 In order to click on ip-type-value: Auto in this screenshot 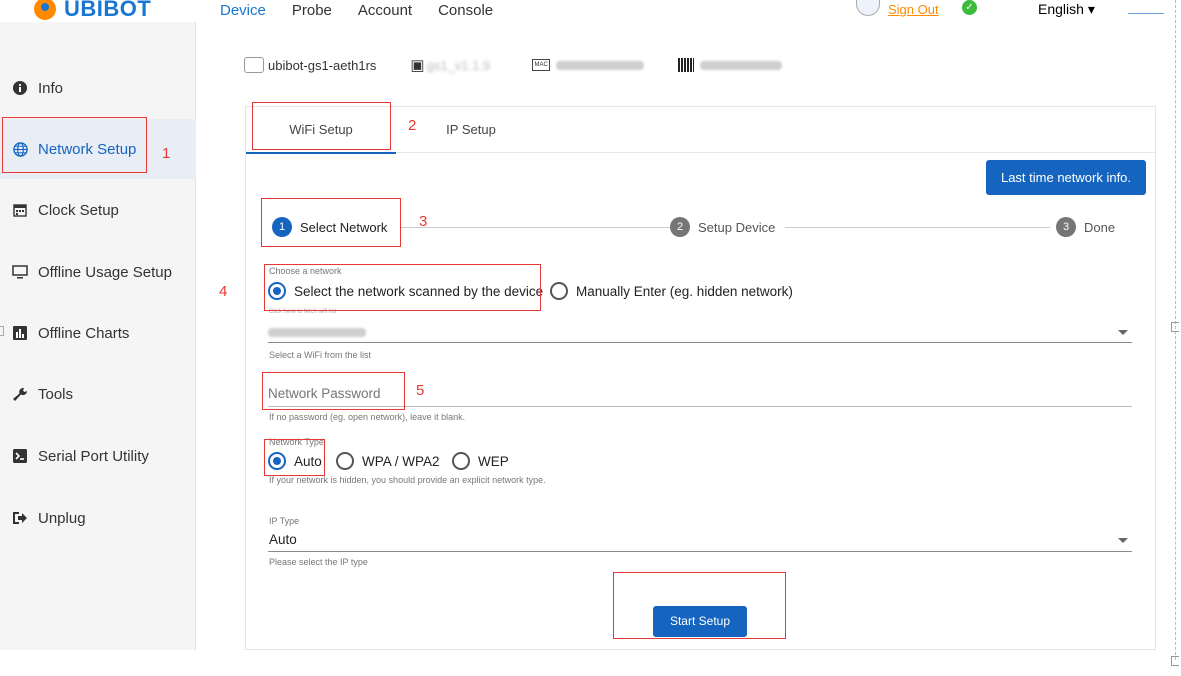, I will do `click(283, 539)`.